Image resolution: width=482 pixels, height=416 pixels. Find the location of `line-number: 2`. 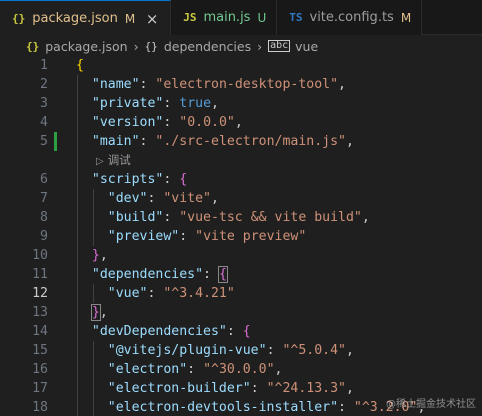

line-number: 2 is located at coordinates (44, 84).